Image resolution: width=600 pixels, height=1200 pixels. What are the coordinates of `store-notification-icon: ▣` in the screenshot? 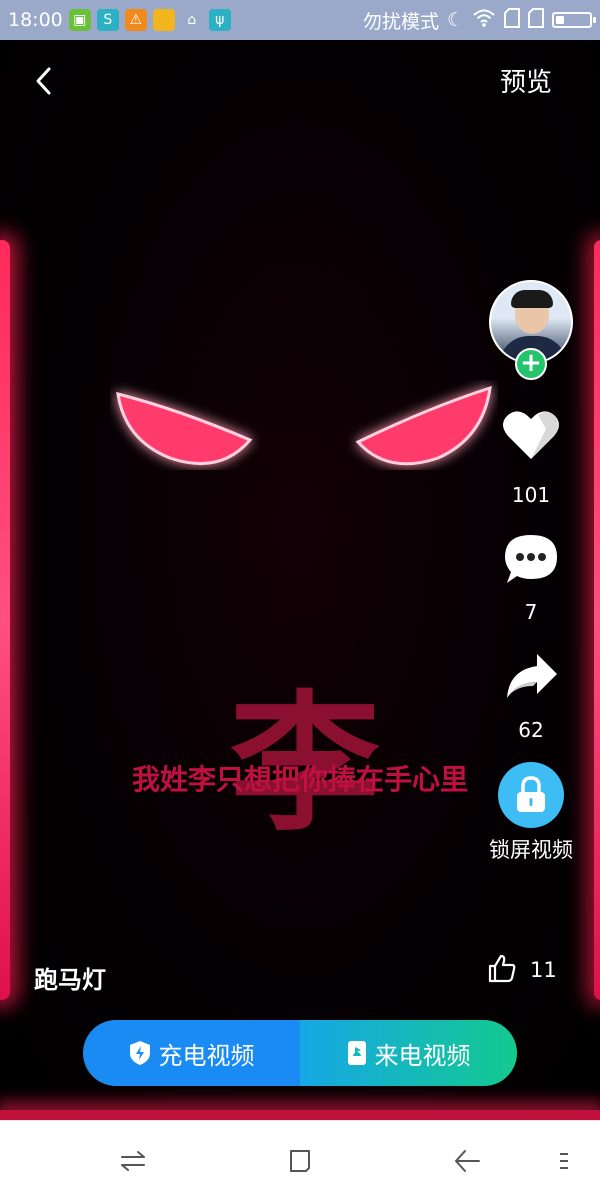 It's located at (79, 20).